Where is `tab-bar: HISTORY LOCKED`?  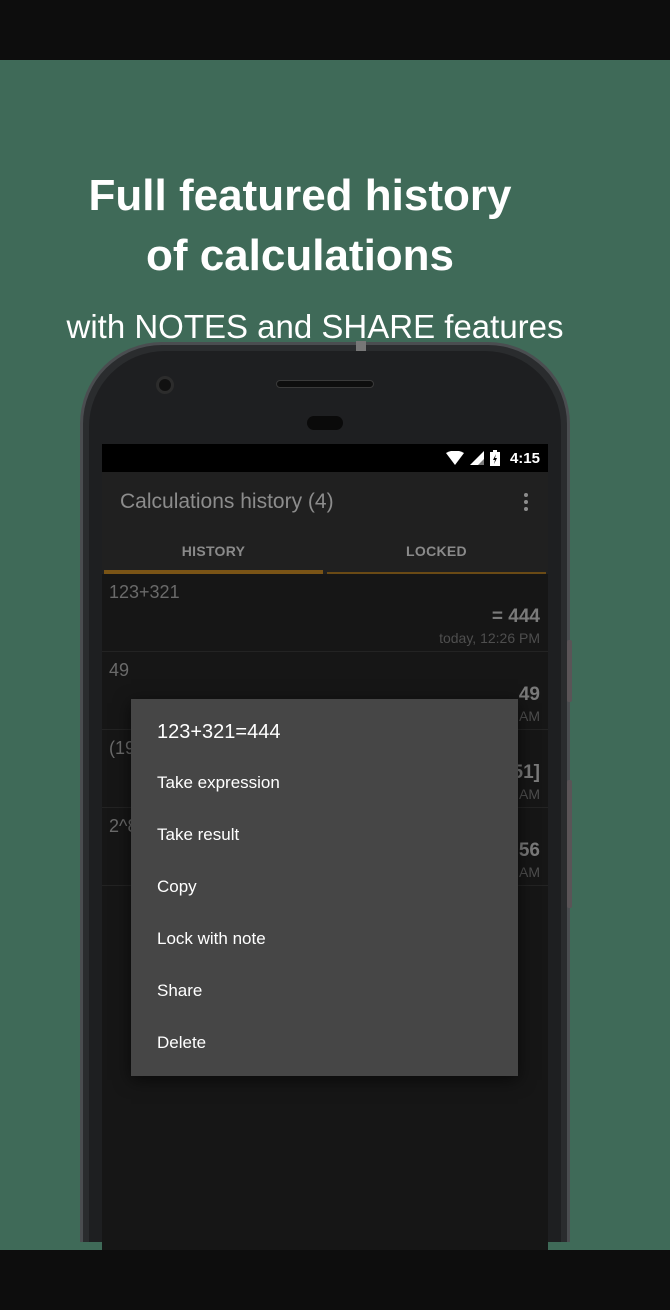
tab-bar: HISTORY LOCKED is located at coordinates (325, 554).